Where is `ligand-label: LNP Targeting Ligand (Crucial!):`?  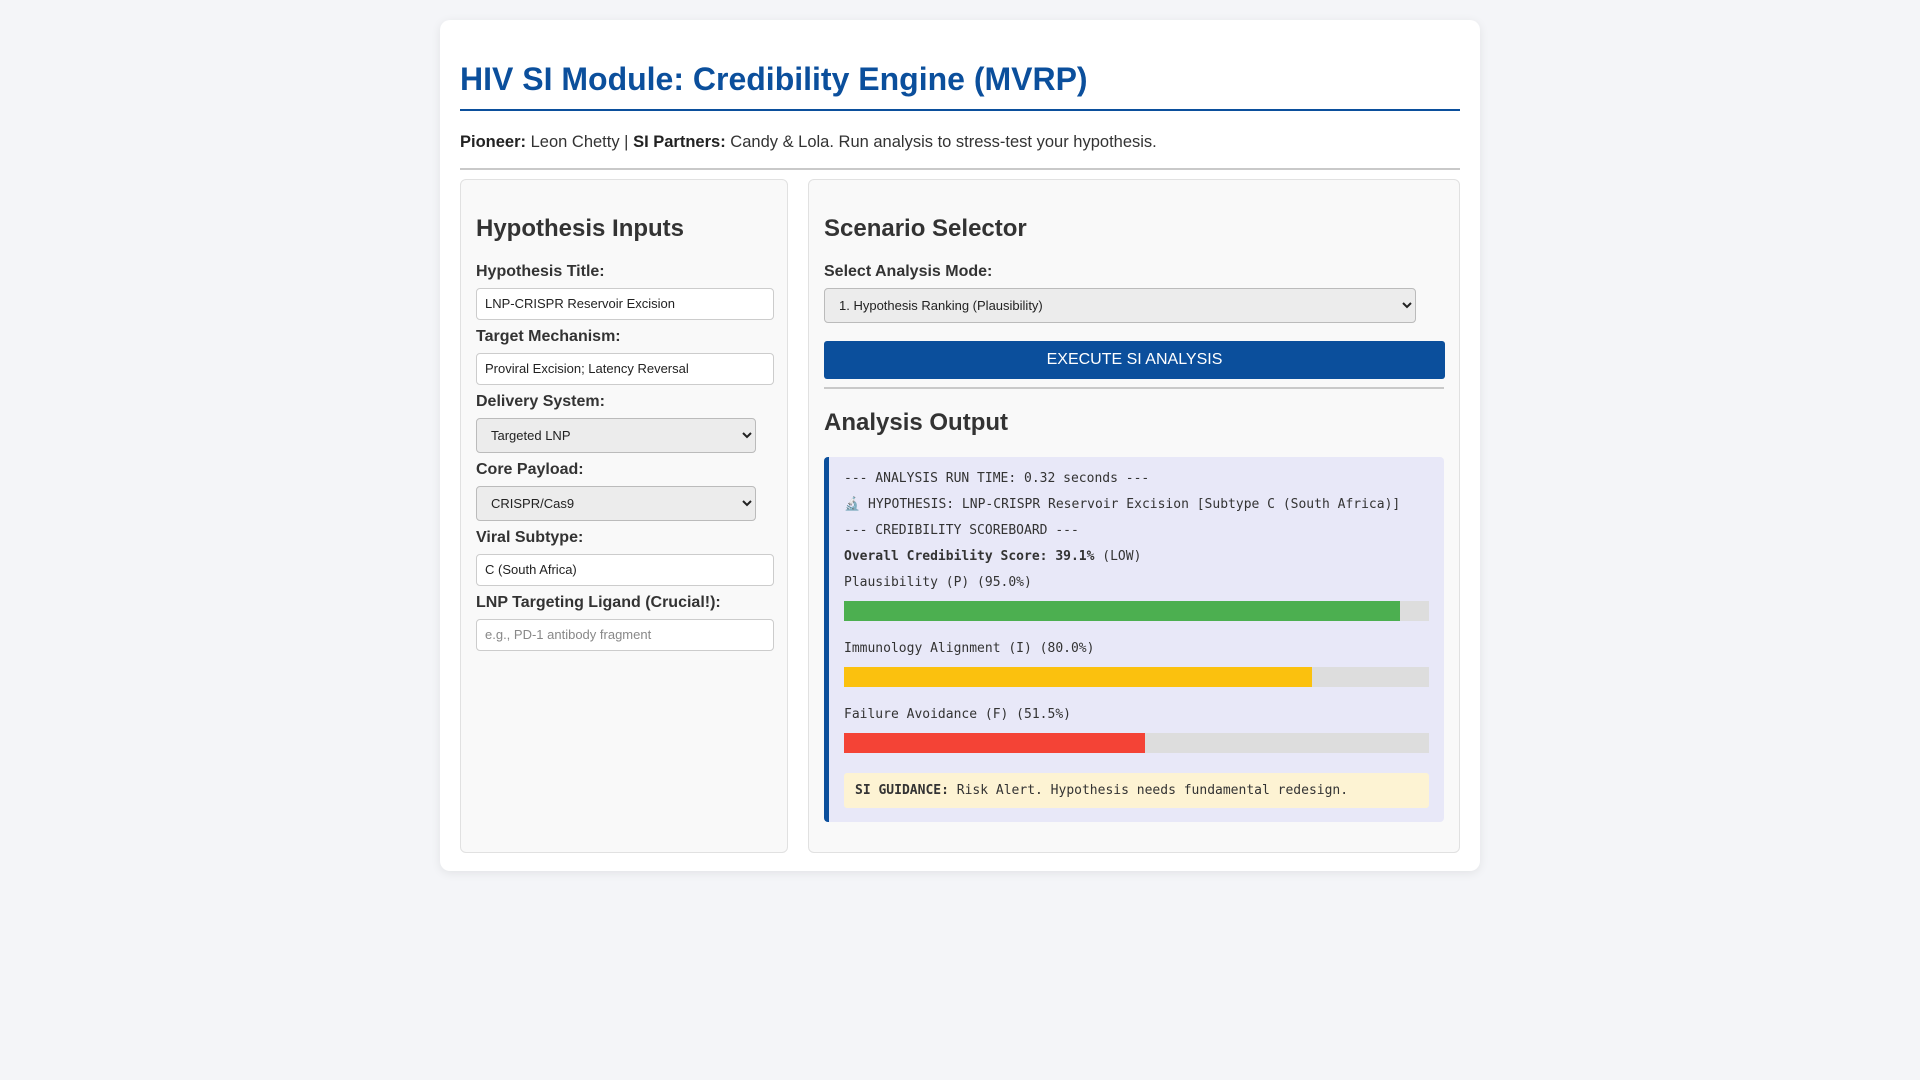
ligand-label: LNP Targeting Ligand (Crucial!): is located at coordinates (598, 602).